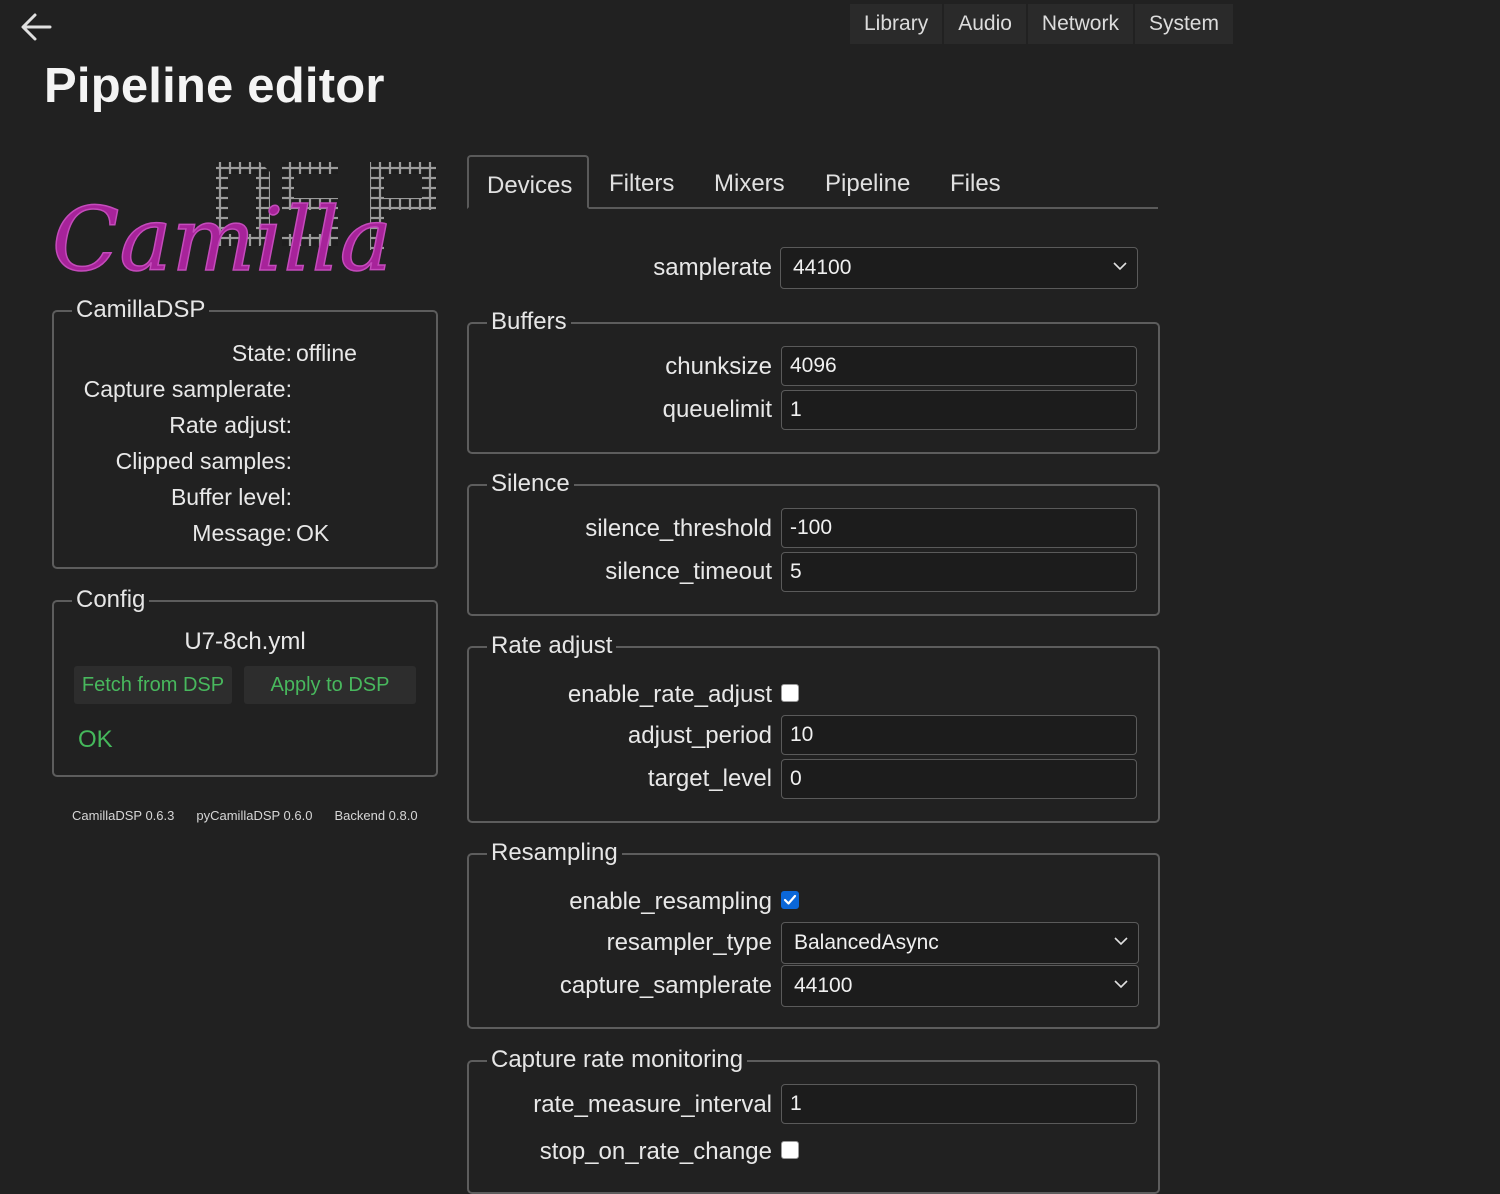  Describe the element at coordinates (985, 24) in the screenshot. I see `nav-audio: Audio` at that location.